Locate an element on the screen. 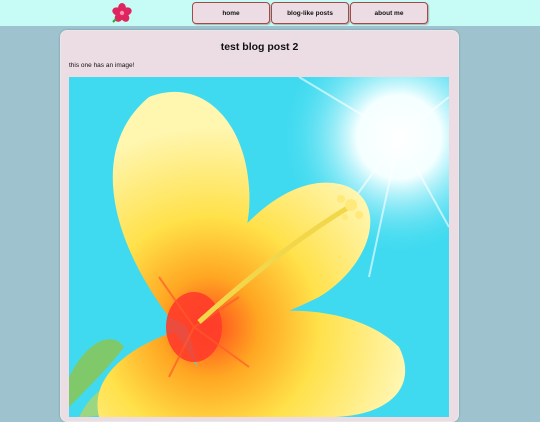 The image size is (540, 422). nav-about-me-label: about me is located at coordinates (389, 13).